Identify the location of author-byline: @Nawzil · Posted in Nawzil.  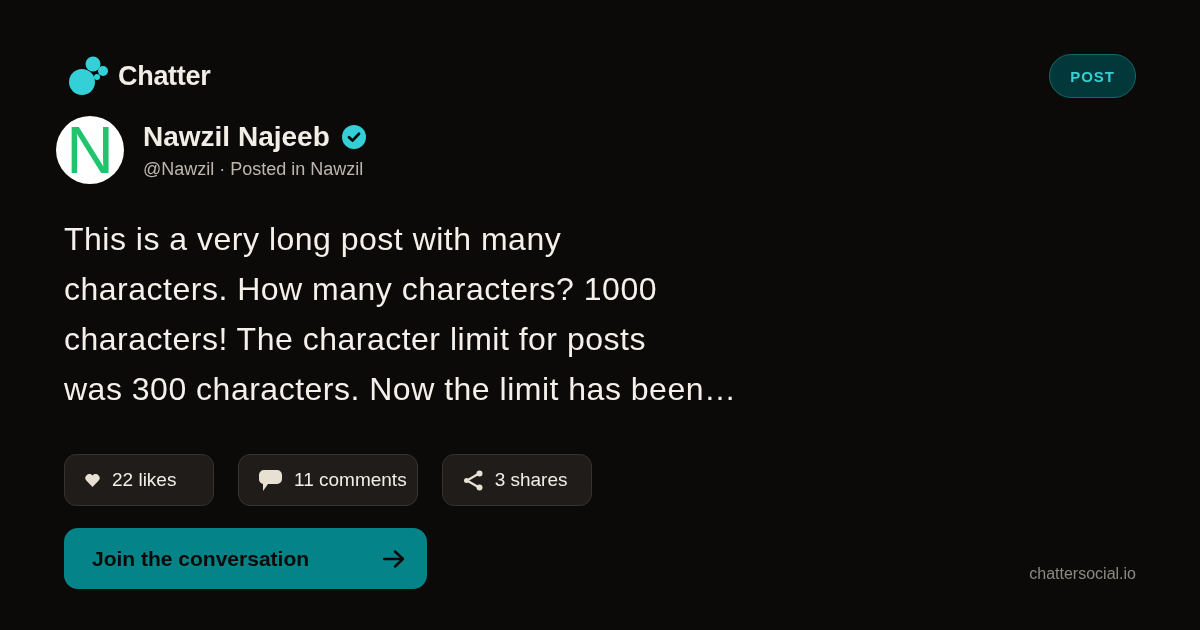
(254, 169).